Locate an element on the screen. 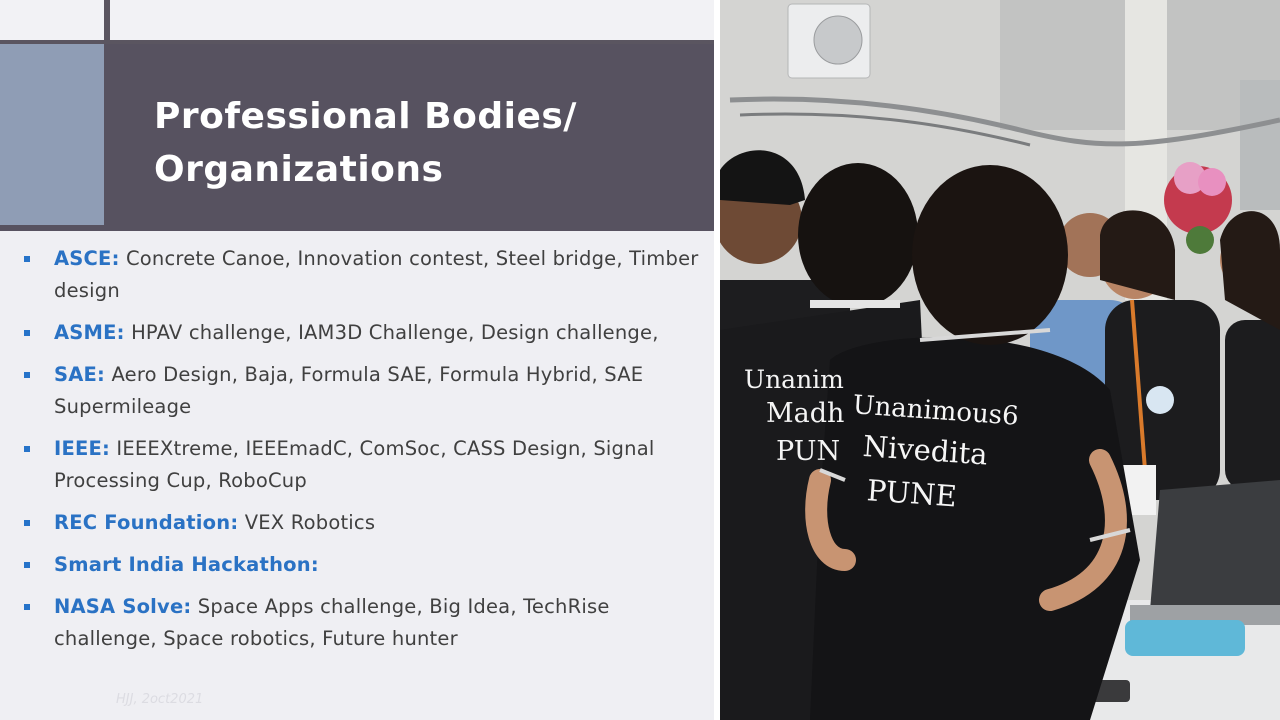 The height and width of the screenshot is (720, 1280). student-hair-front is located at coordinates (990, 255).